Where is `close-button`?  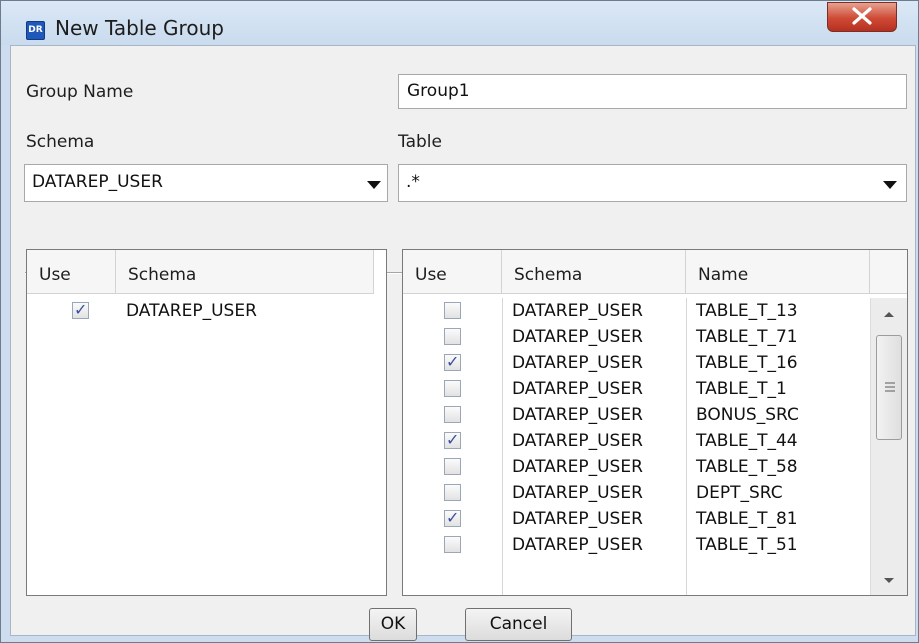 close-button is located at coordinates (862, 17).